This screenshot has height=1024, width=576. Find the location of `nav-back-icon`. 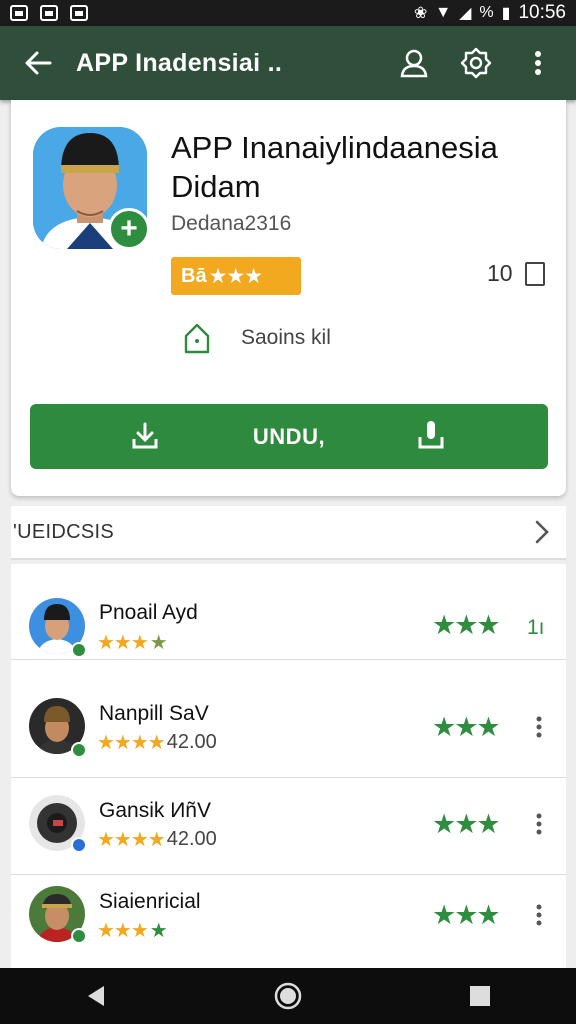

nav-back-icon is located at coordinates (96, 996).